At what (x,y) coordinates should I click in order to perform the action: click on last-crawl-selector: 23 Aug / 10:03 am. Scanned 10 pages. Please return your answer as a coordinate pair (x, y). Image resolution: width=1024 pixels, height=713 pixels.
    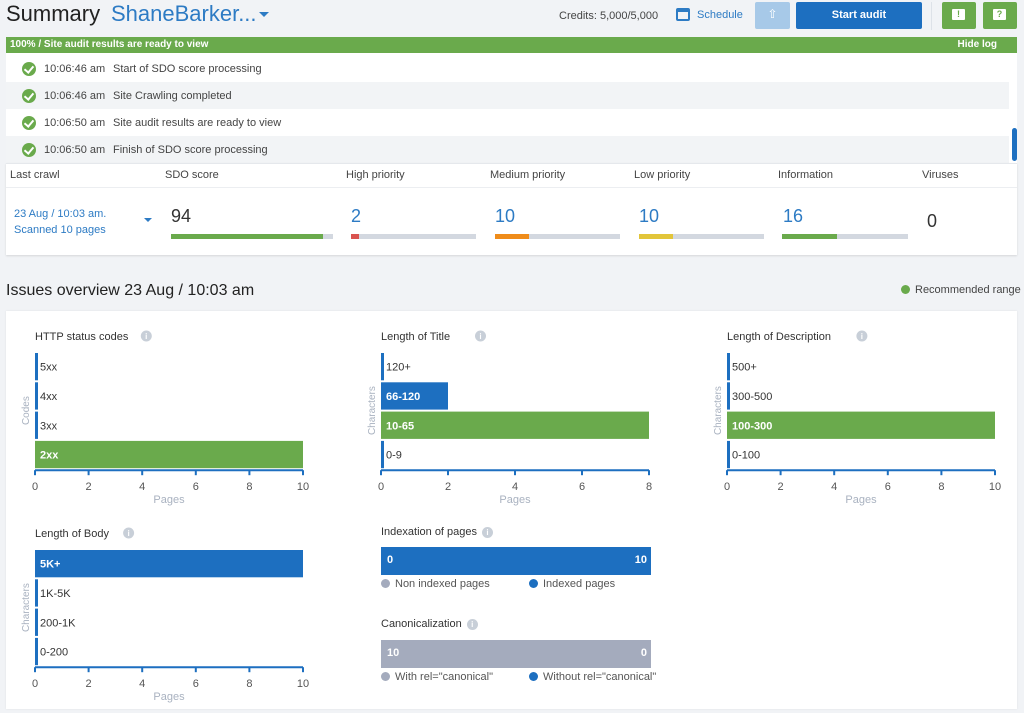
    Looking at the image, I should click on (60, 222).